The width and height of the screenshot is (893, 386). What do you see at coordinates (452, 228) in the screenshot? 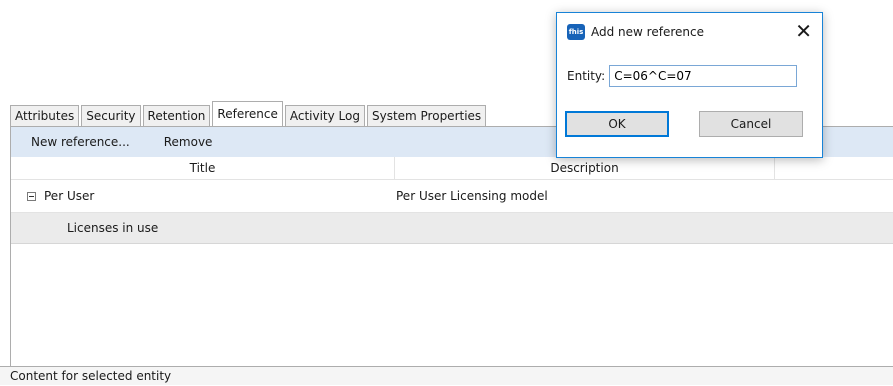
I see `table-row: Licenses in use` at bounding box center [452, 228].